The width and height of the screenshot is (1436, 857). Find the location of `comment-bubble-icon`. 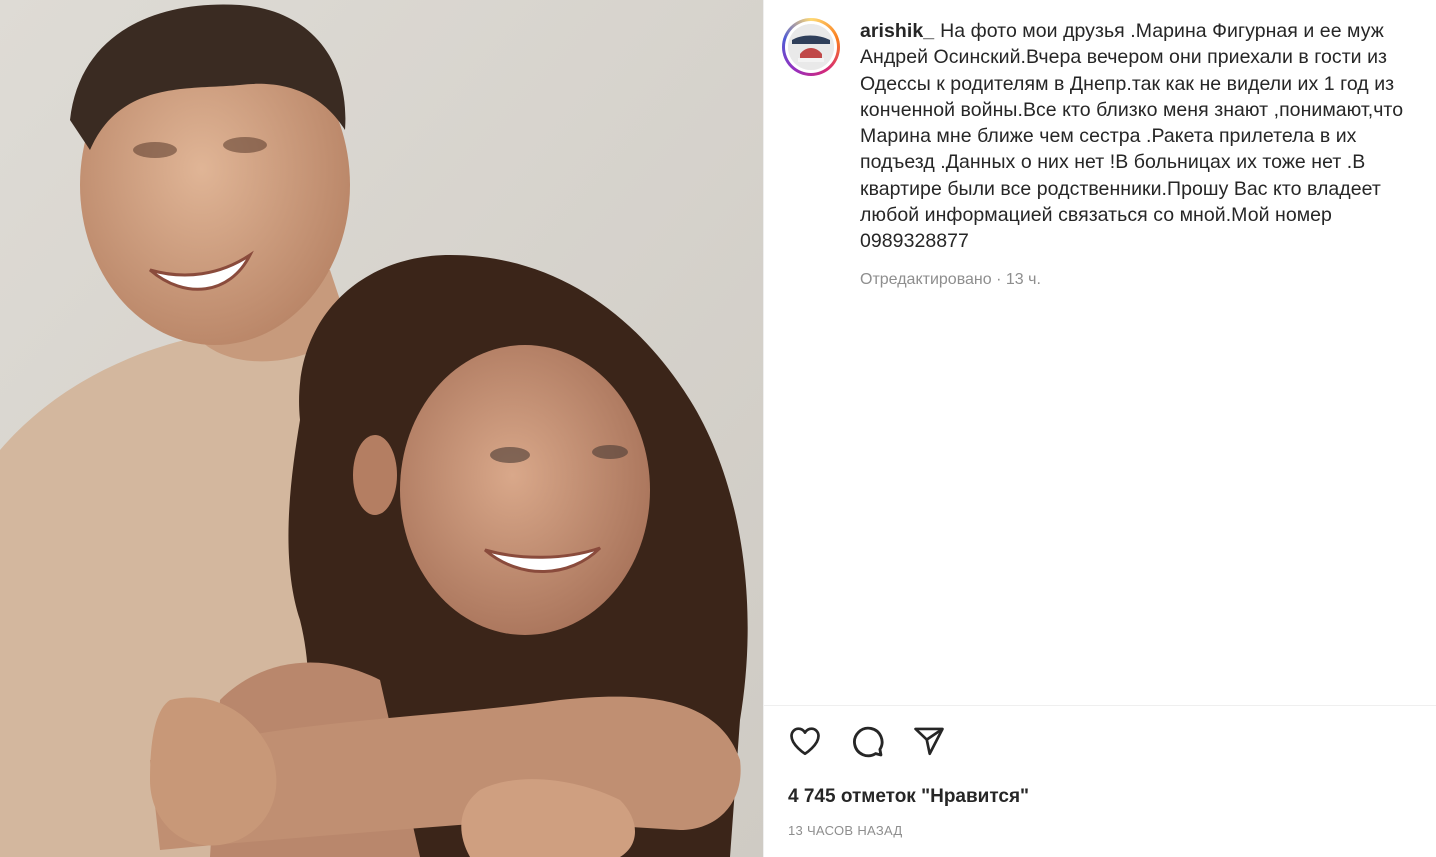

comment-bubble-icon is located at coordinates (867, 741).